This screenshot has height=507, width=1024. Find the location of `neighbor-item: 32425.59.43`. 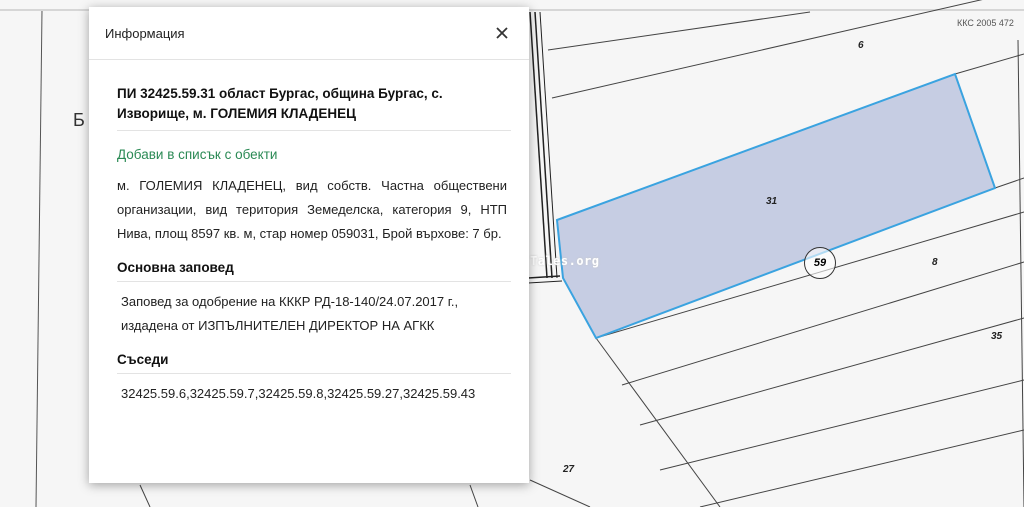

neighbor-item: 32425.59.43 is located at coordinates (439, 393).